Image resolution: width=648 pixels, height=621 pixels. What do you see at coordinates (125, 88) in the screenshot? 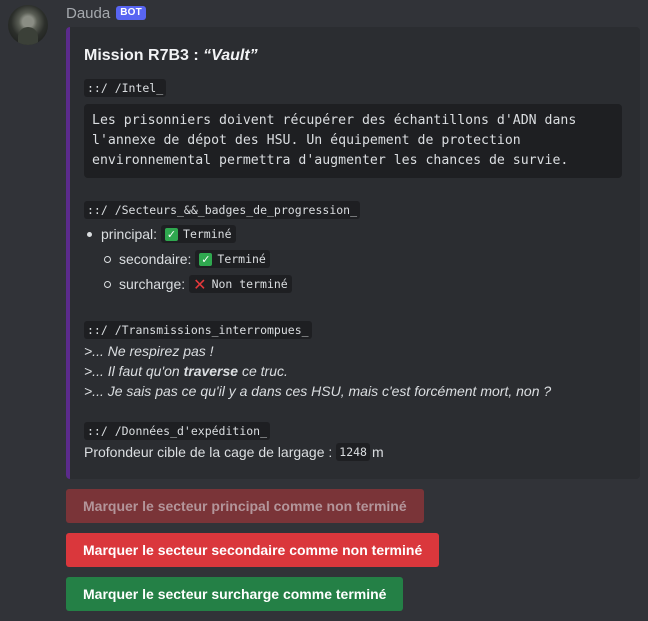
I see `intel-label: ::/ /Intel_` at bounding box center [125, 88].